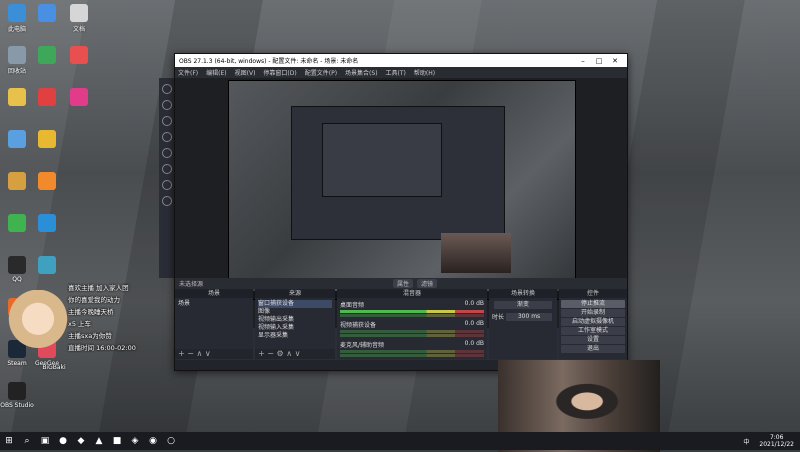 The height and width of the screenshot is (452, 800). I want to click on transitions-dock: 场景转换 渐变 时长 300 ms, so click(523, 324).